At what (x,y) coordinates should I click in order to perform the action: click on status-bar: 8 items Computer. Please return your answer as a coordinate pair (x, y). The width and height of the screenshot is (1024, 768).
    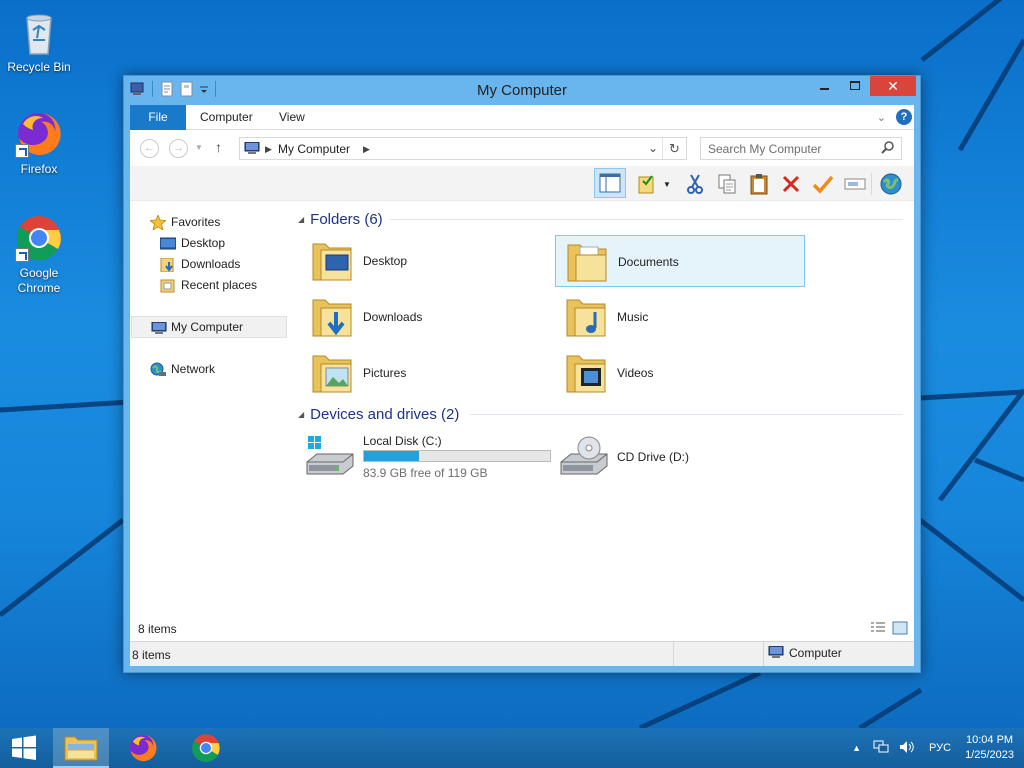
    Looking at the image, I should click on (522, 653).